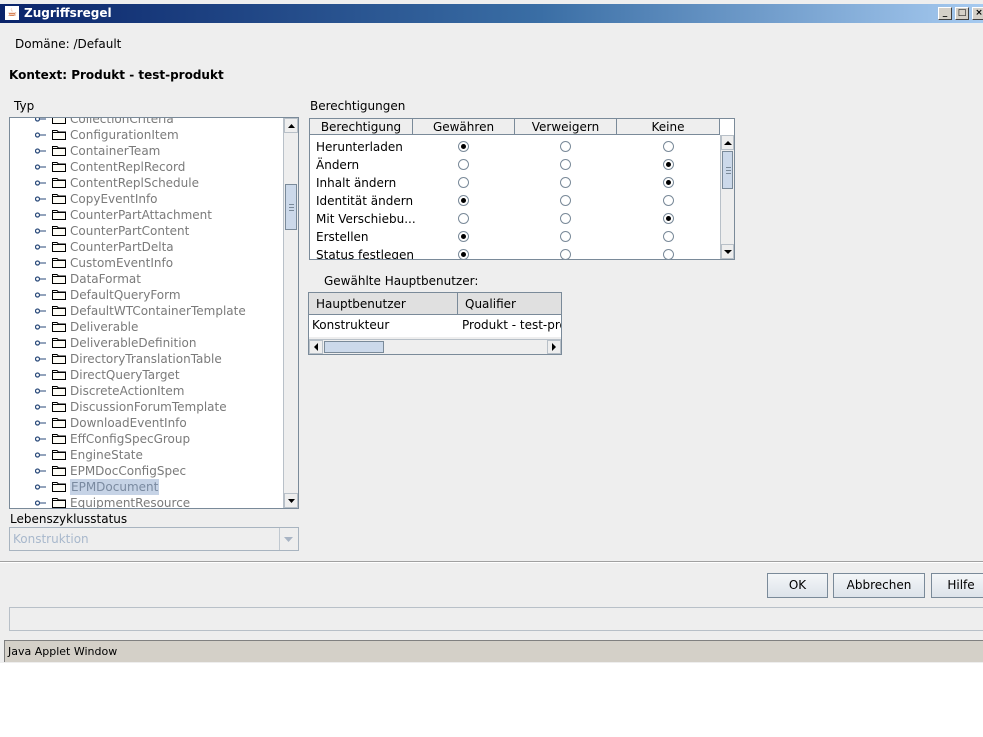 The image size is (983, 737). I want to click on permission-name: Status festlegen, so click(365, 253).